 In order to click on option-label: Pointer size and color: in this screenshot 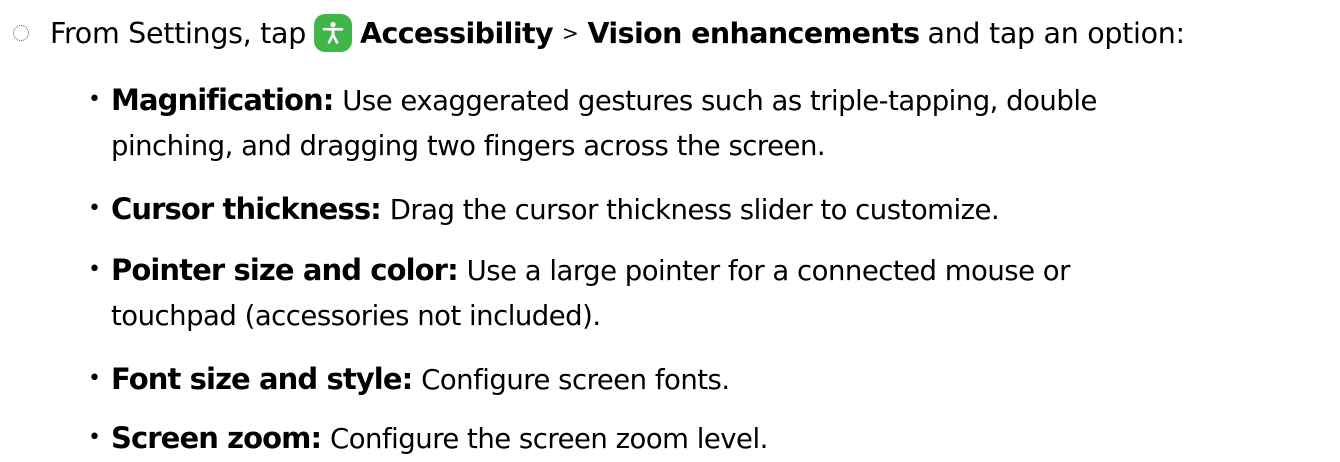, I will do `click(285, 270)`.